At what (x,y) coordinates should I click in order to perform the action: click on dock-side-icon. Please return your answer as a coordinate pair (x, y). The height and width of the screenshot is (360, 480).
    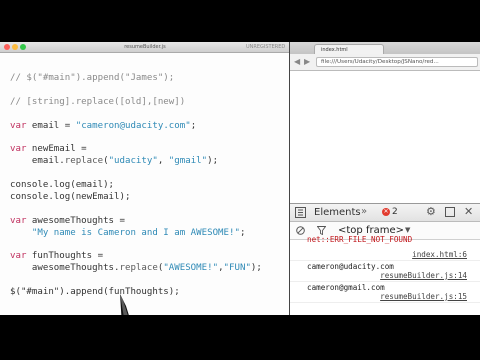
    Looking at the image, I should click on (450, 212).